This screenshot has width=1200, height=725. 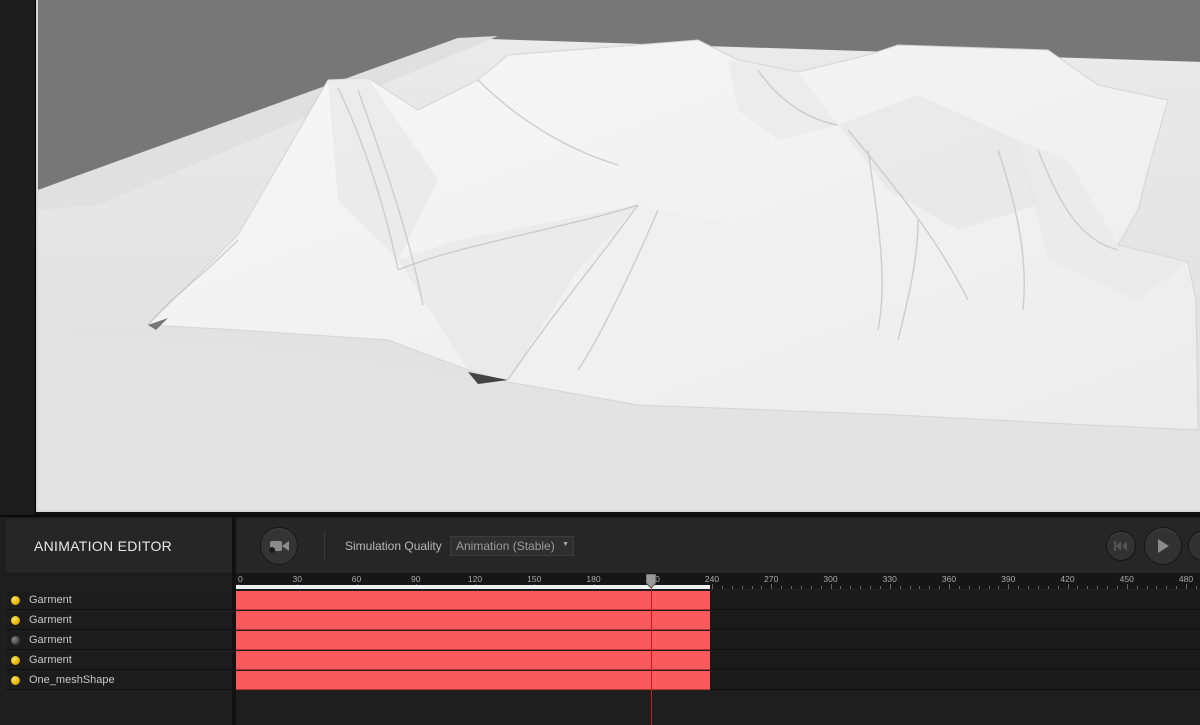 What do you see at coordinates (356, 579) in the screenshot?
I see `ruler-tick-label: 60` at bounding box center [356, 579].